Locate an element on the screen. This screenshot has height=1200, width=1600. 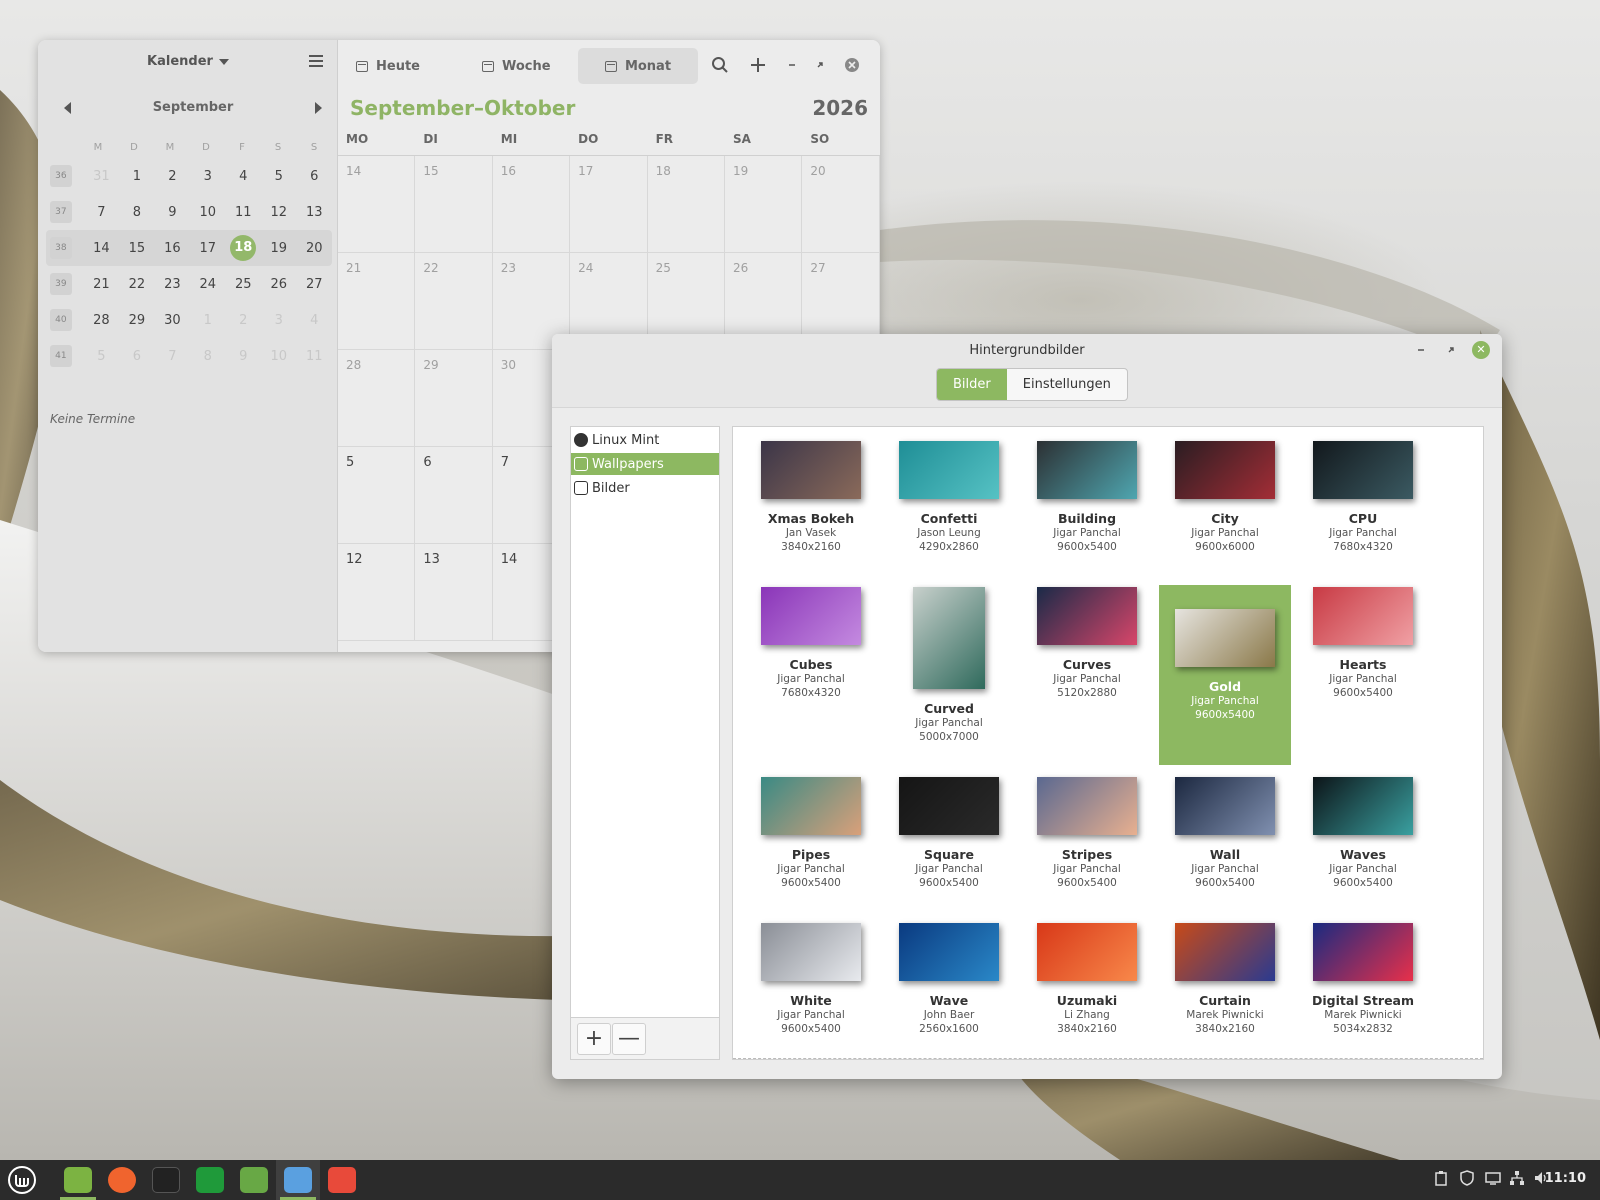
source-item: Bilder is located at coordinates (645, 488).